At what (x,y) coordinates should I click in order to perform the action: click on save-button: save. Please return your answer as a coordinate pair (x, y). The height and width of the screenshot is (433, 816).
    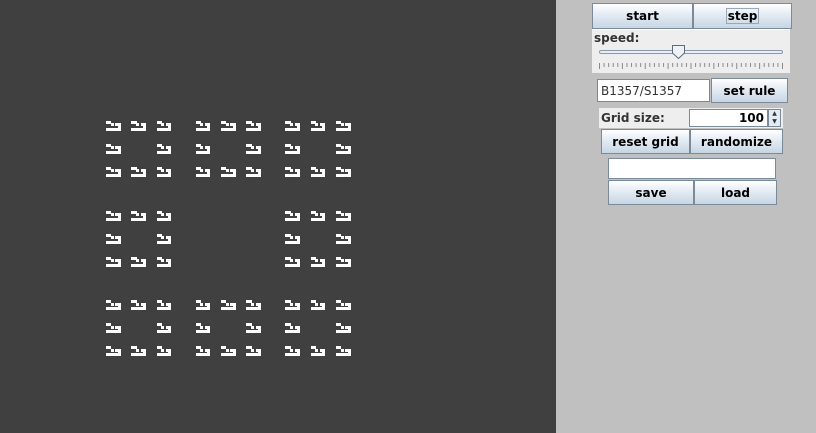
    Looking at the image, I should click on (651, 192).